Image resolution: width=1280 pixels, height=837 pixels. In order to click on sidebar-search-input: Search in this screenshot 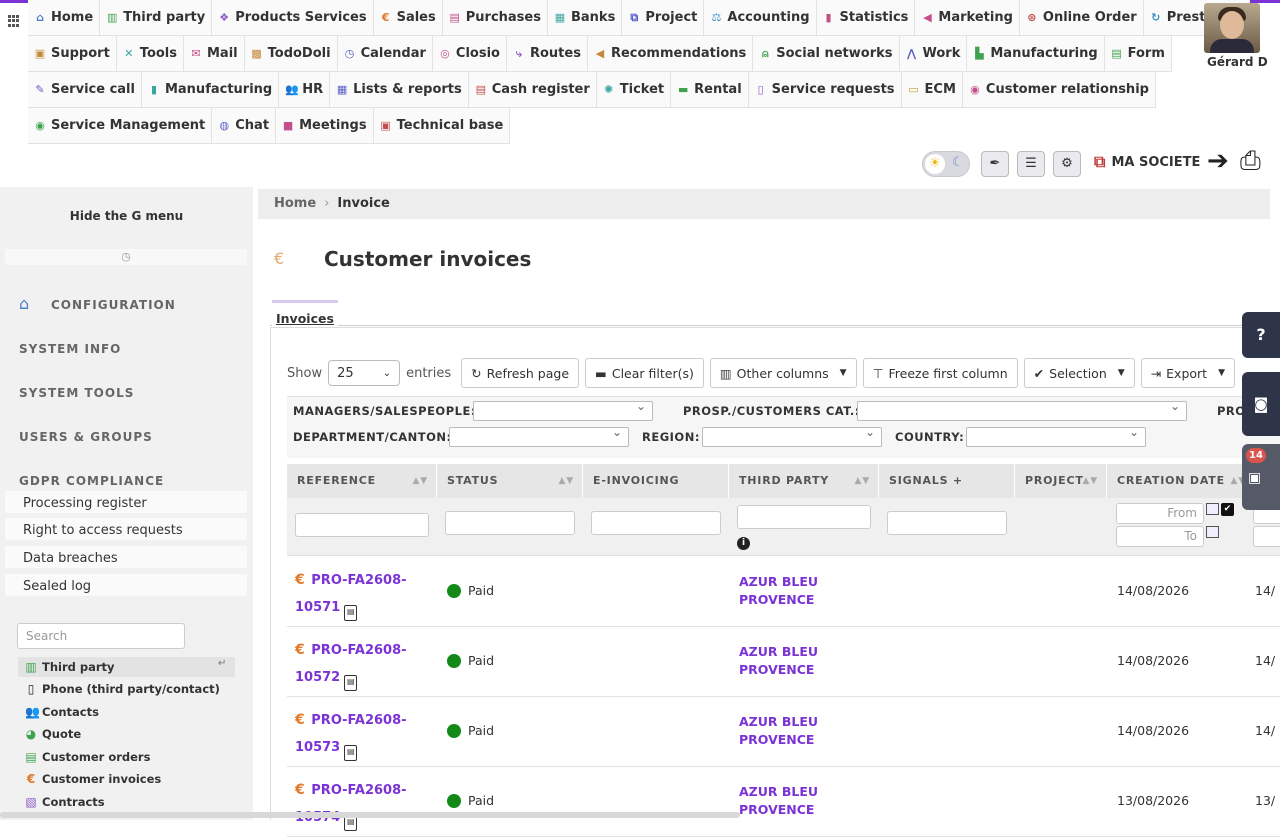, I will do `click(101, 636)`.